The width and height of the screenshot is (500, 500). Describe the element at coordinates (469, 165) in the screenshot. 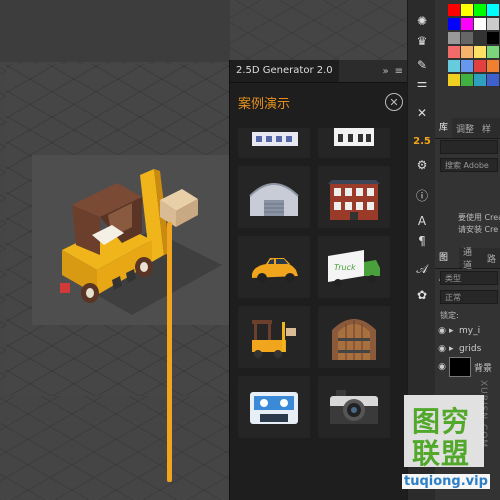

I see `library-search-input: 搜索 Adobe` at that location.